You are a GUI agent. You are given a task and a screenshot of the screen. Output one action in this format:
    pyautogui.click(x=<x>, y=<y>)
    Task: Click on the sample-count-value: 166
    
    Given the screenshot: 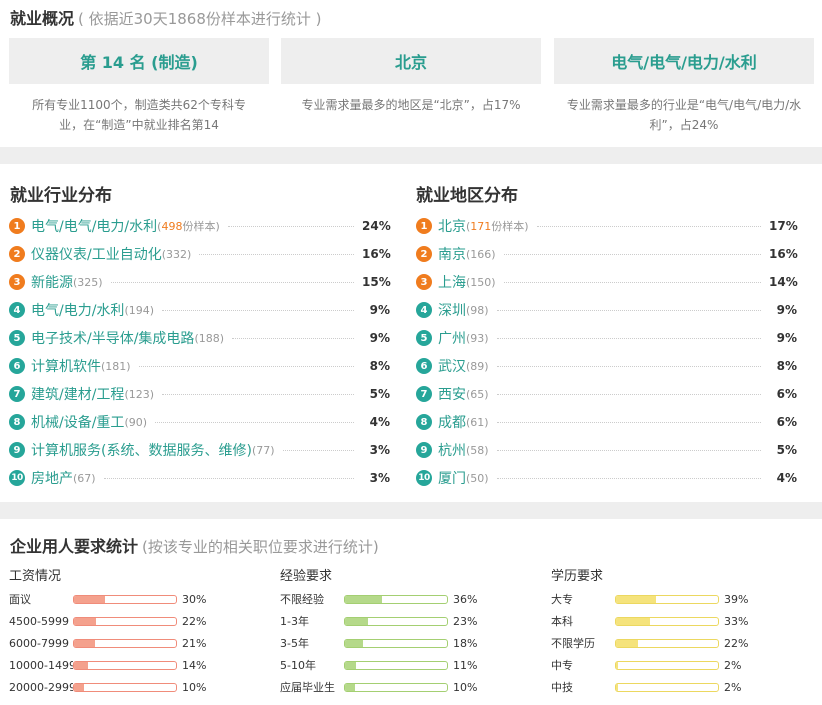 What is the action you would take?
    pyautogui.click(x=481, y=254)
    